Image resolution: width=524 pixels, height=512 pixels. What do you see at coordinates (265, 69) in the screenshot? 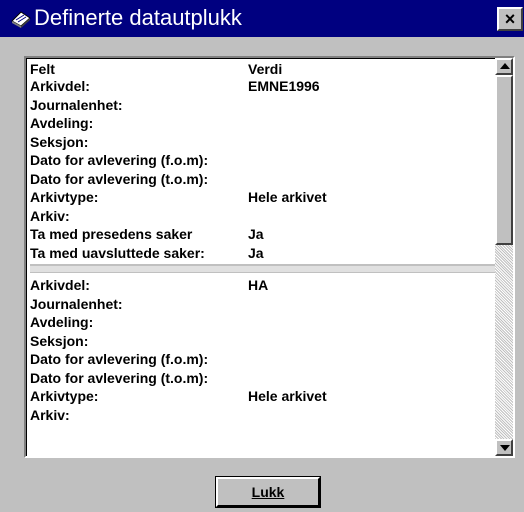
I see `header-verdi: Verdi` at bounding box center [265, 69].